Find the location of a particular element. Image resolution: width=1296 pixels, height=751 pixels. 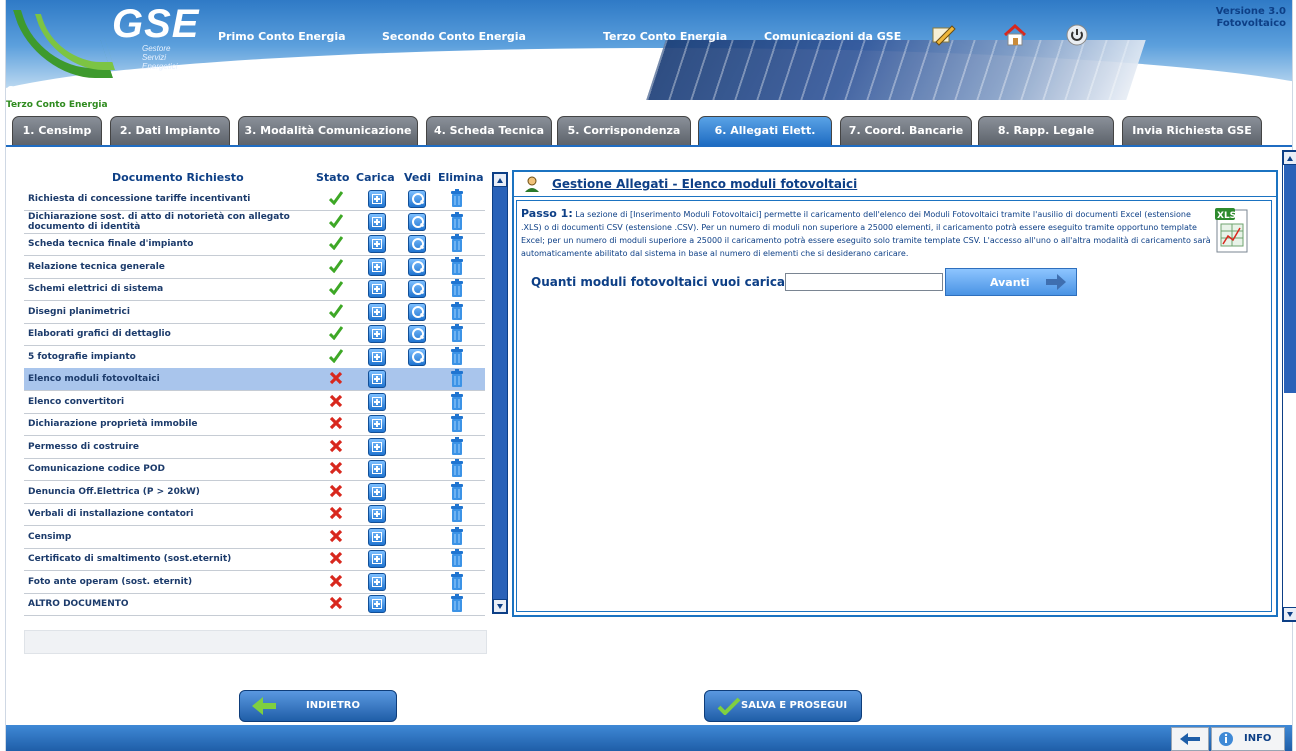

document-row: Elaborati grafici di dettaglio is located at coordinates (254, 334).